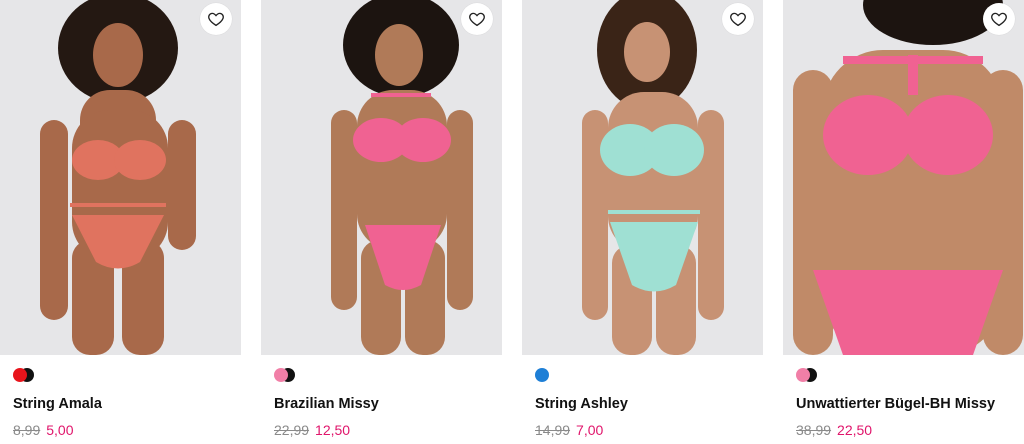 The image size is (1024, 444). I want to click on sale-price: 12,50, so click(333, 430).